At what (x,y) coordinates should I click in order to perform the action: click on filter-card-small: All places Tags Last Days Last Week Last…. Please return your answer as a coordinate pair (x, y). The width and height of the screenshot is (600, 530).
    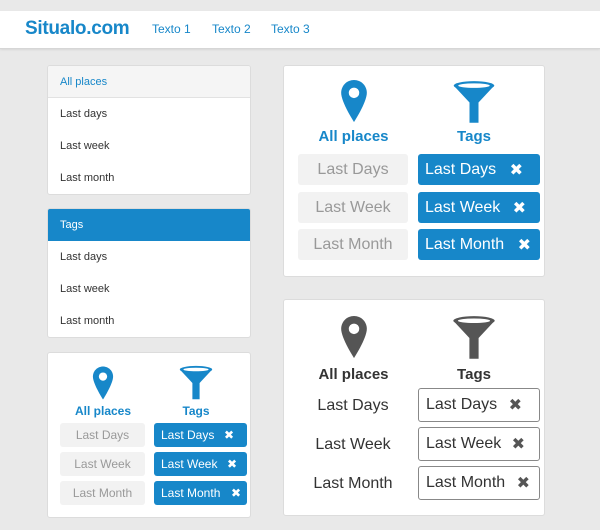
    Looking at the image, I should click on (149, 435).